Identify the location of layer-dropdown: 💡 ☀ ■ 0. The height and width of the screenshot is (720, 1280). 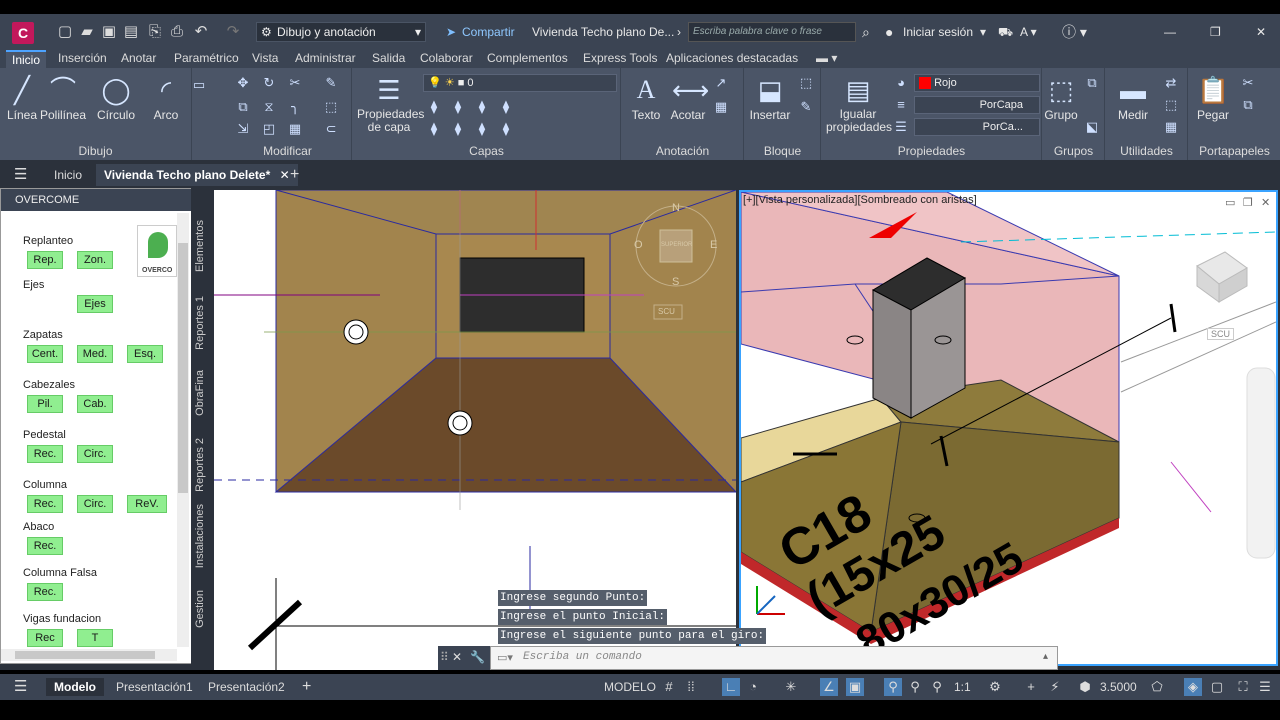
(520, 83).